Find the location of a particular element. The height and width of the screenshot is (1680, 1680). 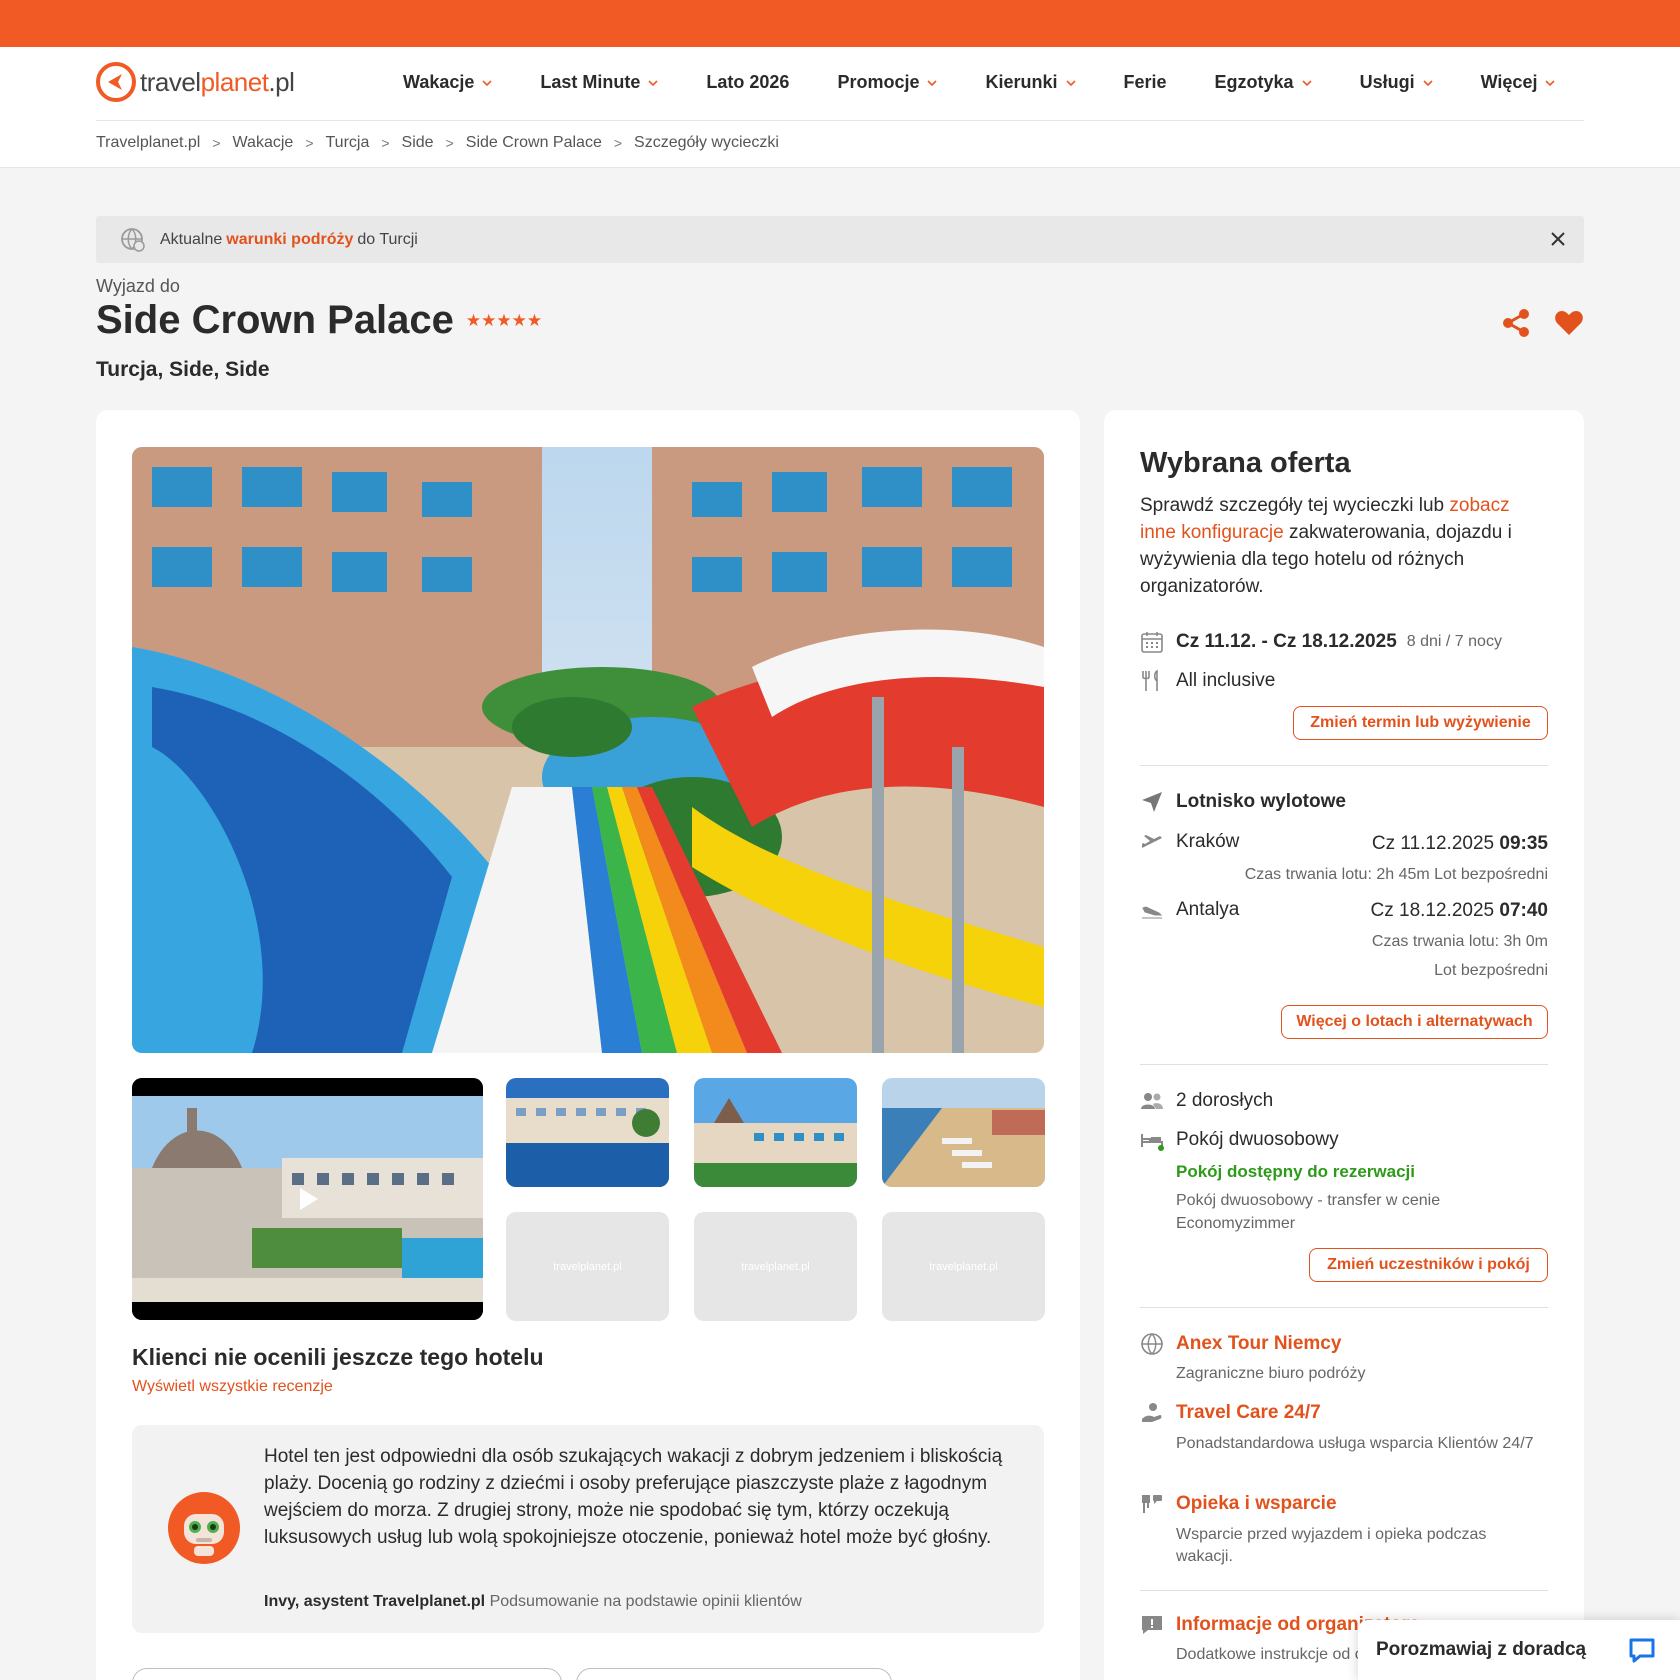

calendar-icon is located at coordinates (1152, 642).